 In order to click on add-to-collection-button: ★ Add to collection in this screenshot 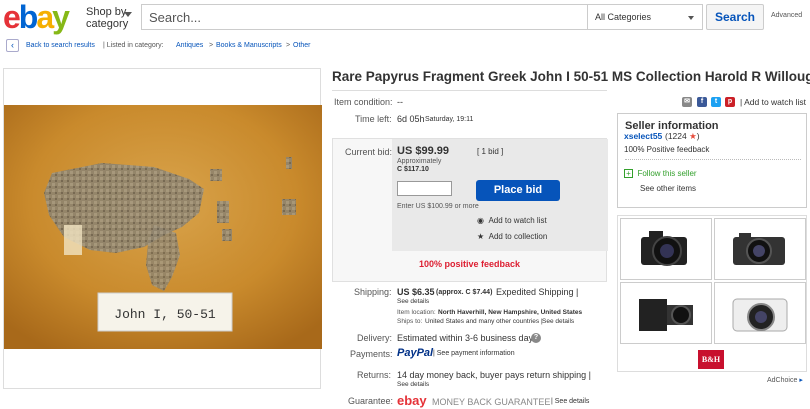, I will do `click(512, 236)`.